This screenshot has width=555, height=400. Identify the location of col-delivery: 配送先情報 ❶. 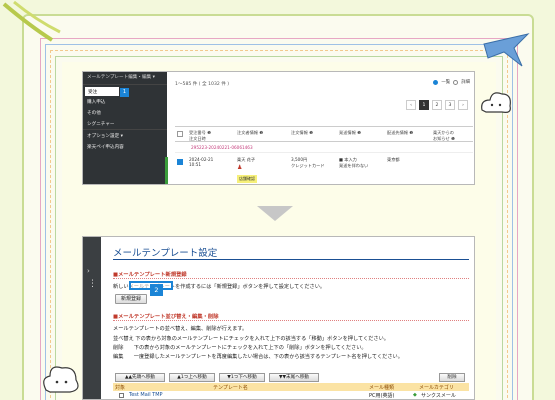
(400, 132).